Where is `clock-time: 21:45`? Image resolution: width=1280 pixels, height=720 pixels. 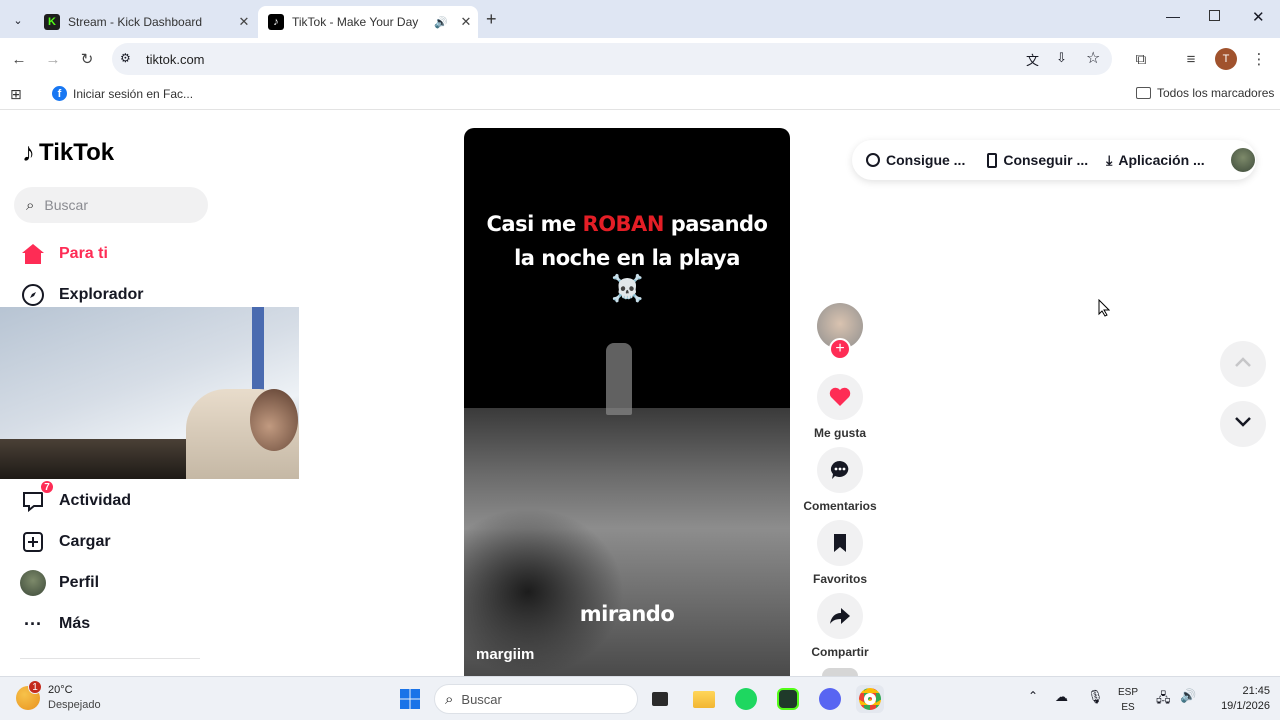
clock-time: 21:45 is located at coordinates (1256, 691).